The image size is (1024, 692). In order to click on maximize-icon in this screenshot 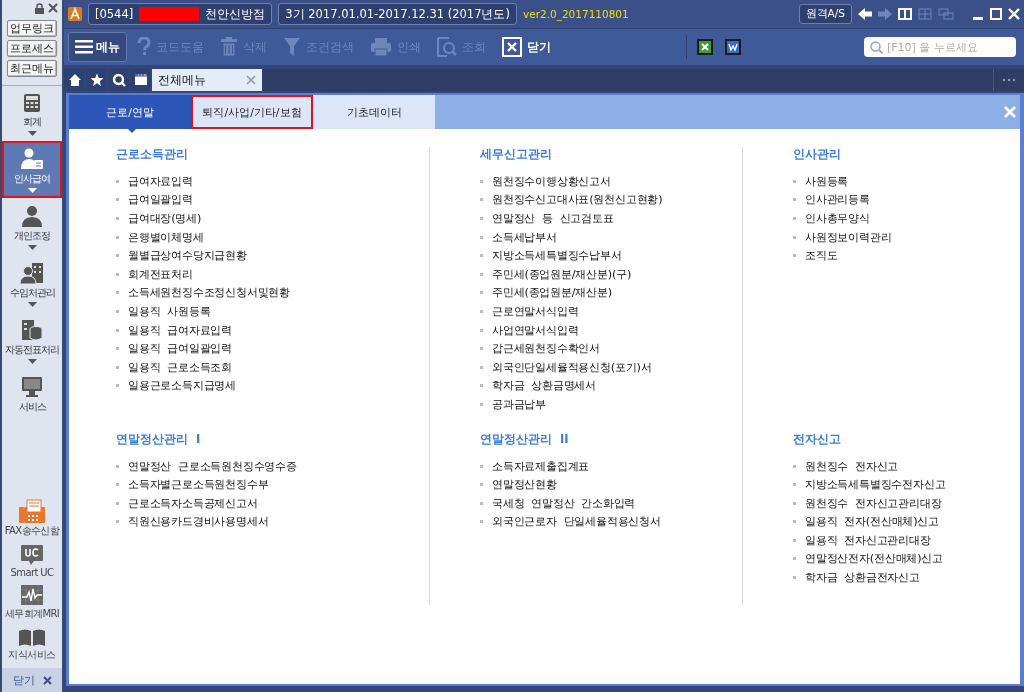, I will do `click(996, 14)`.